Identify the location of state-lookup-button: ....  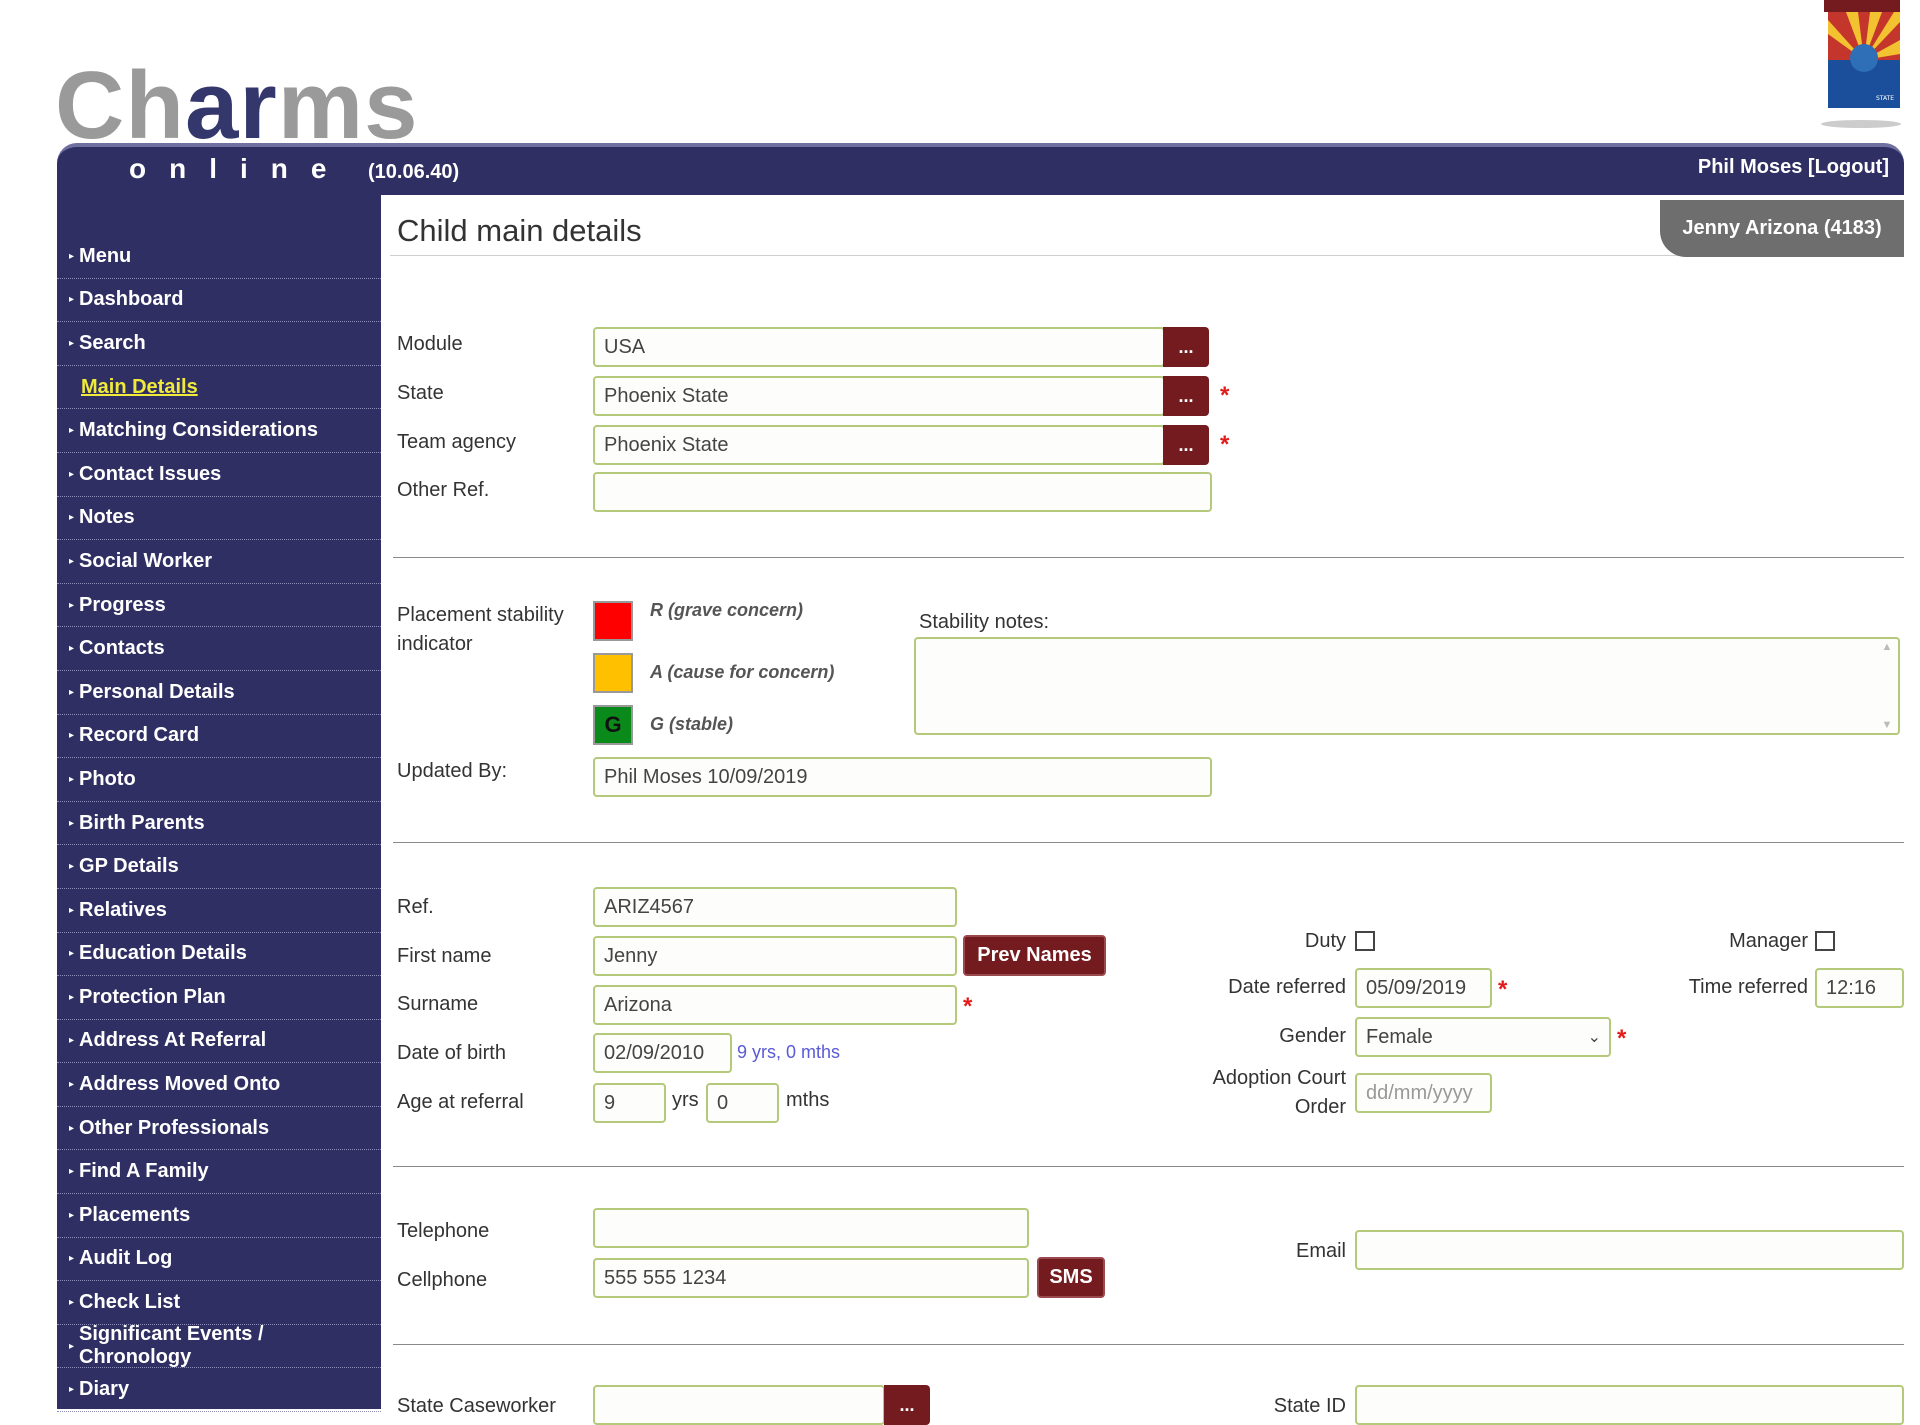
(1186, 396).